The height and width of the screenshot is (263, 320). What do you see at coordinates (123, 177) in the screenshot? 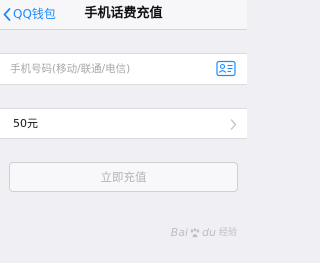
I see `recharge-now-button: 立即充值` at bounding box center [123, 177].